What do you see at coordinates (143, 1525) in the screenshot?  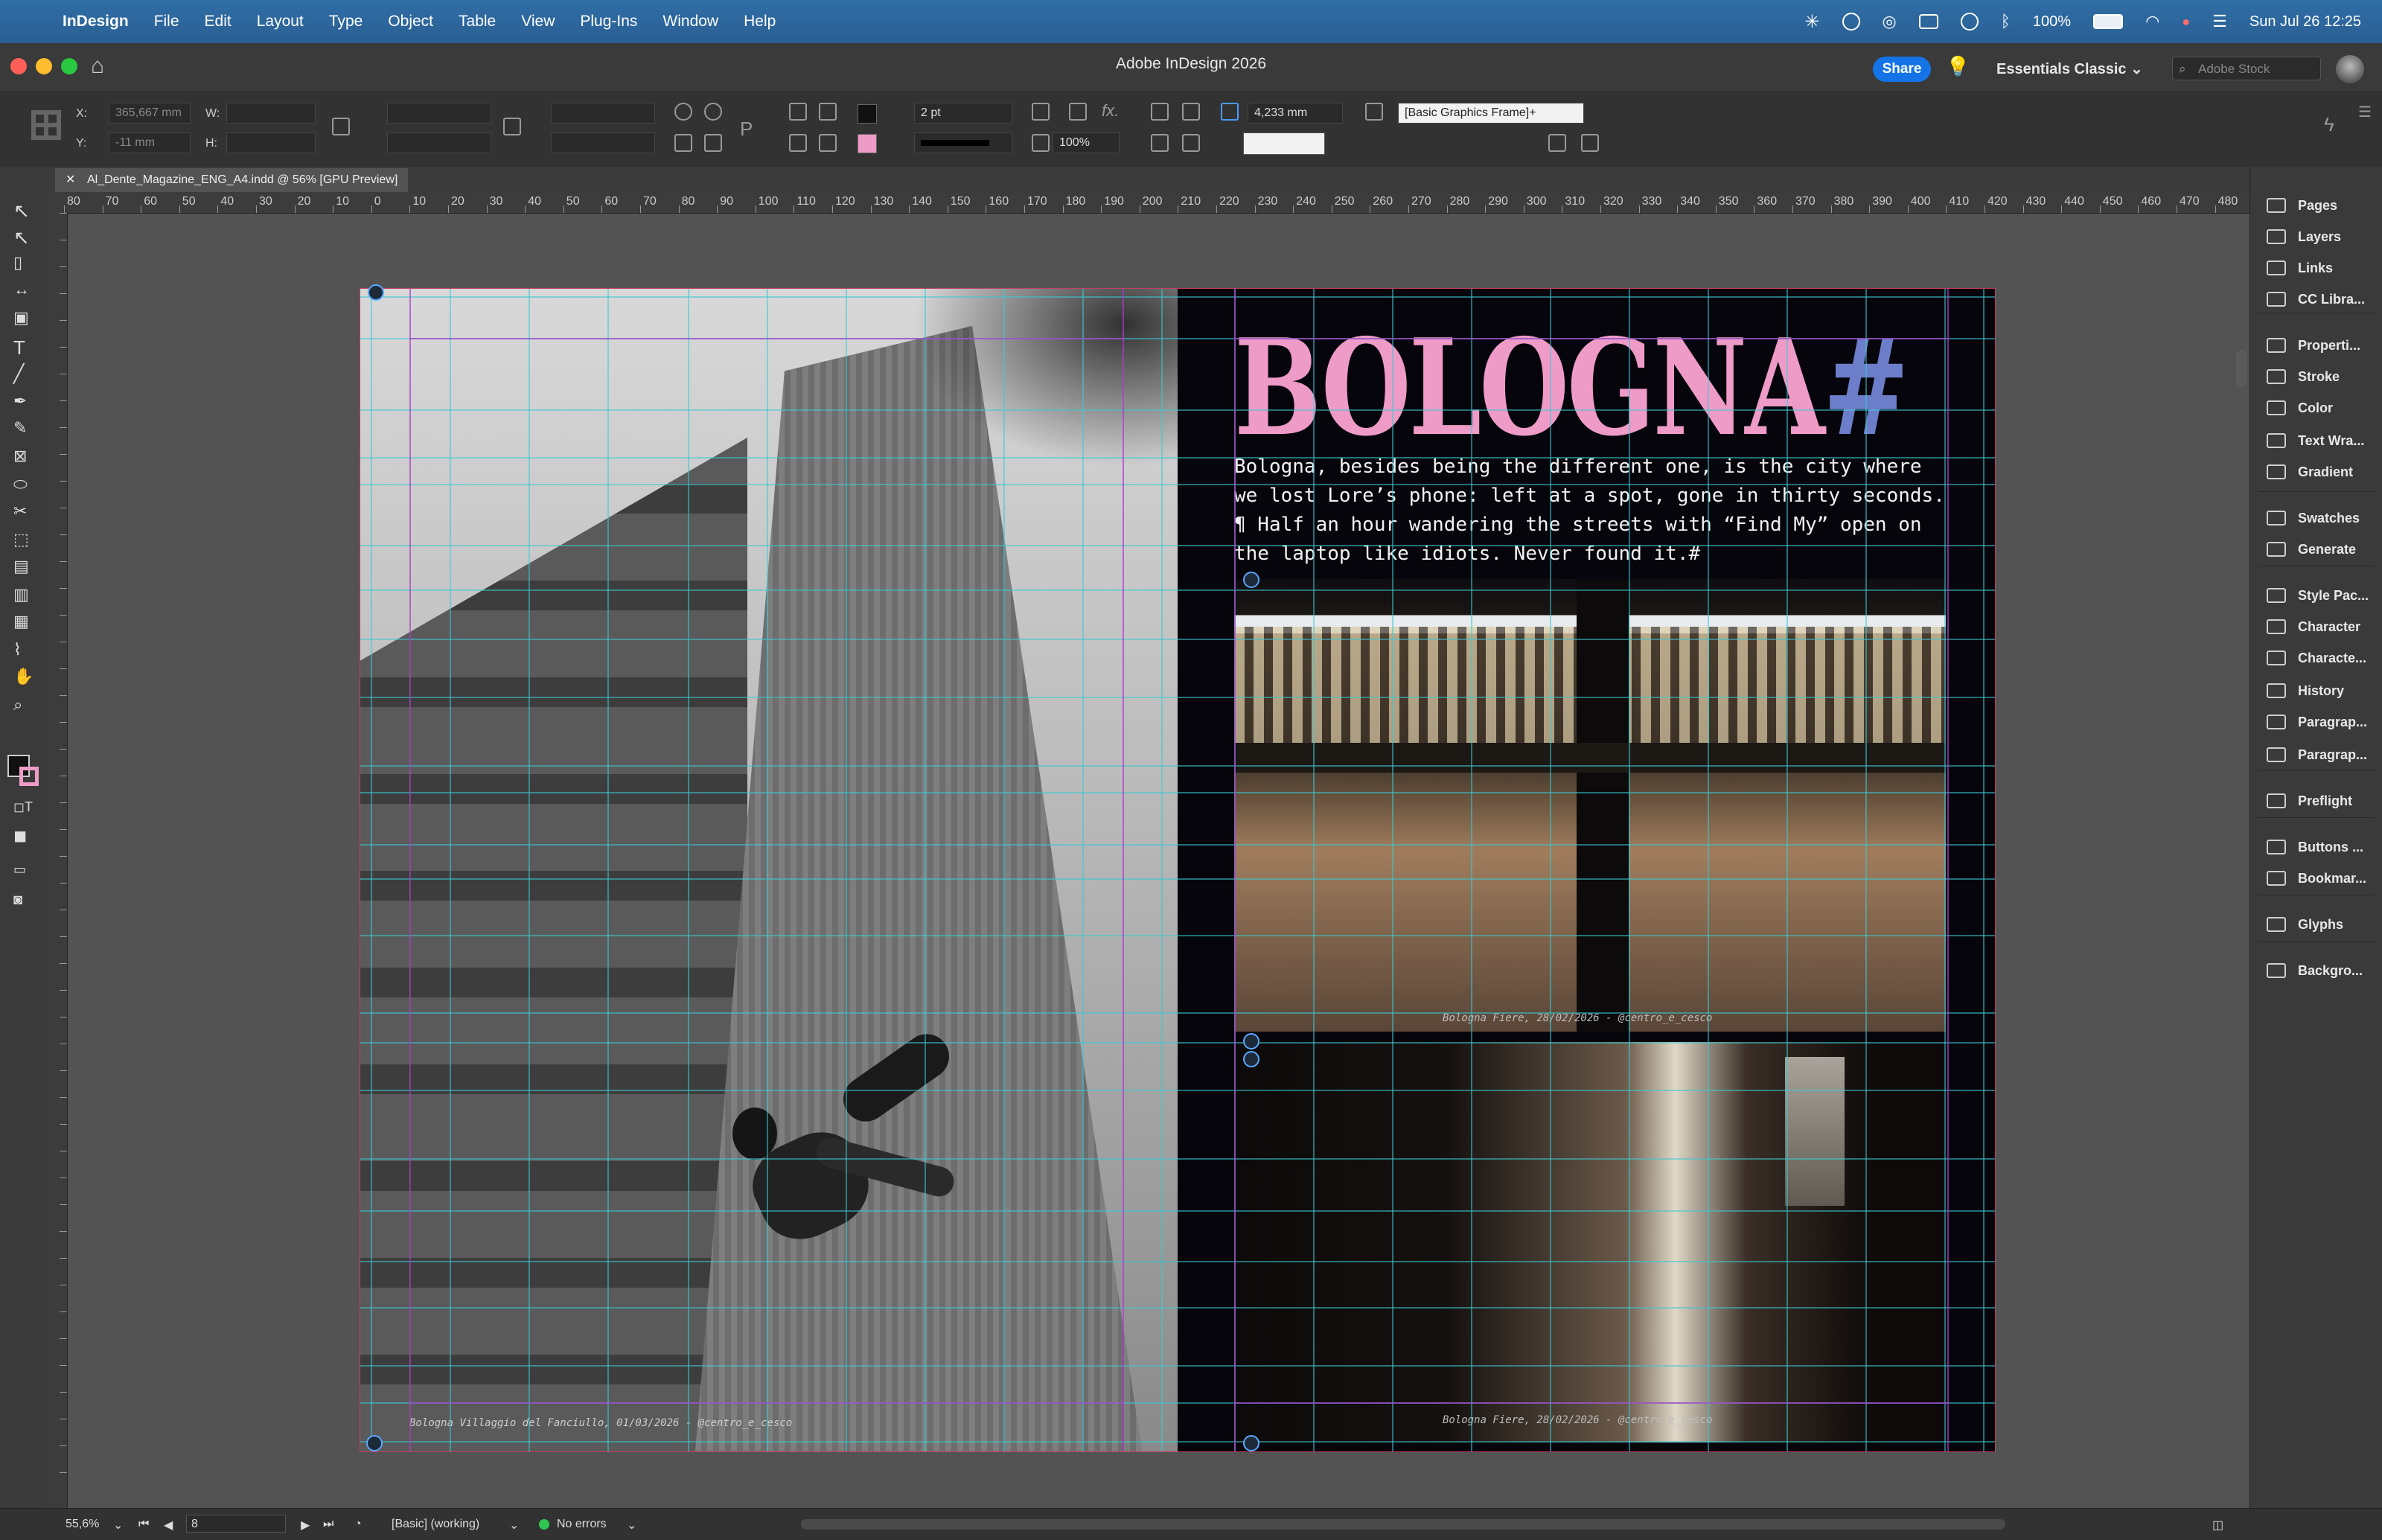 I see `first-page-icon: ⏮` at bounding box center [143, 1525].